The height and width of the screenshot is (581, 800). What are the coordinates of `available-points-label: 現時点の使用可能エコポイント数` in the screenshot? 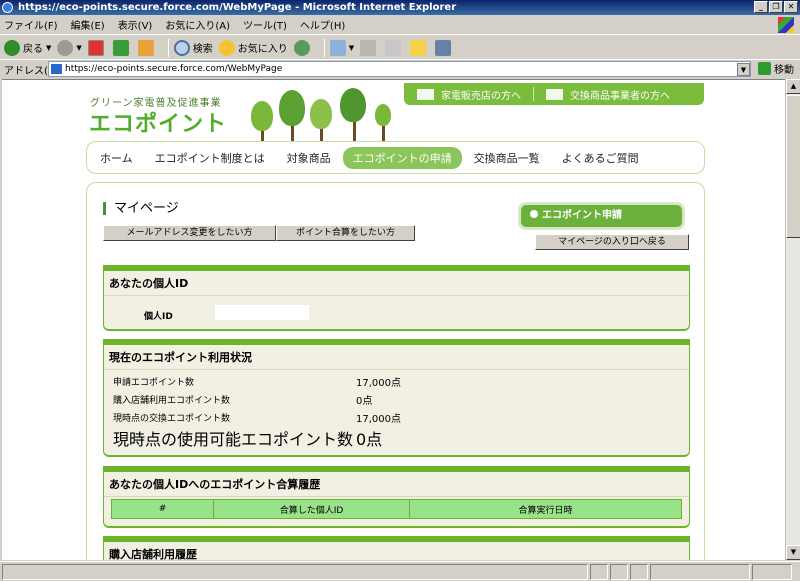 It's located at (233, 439).